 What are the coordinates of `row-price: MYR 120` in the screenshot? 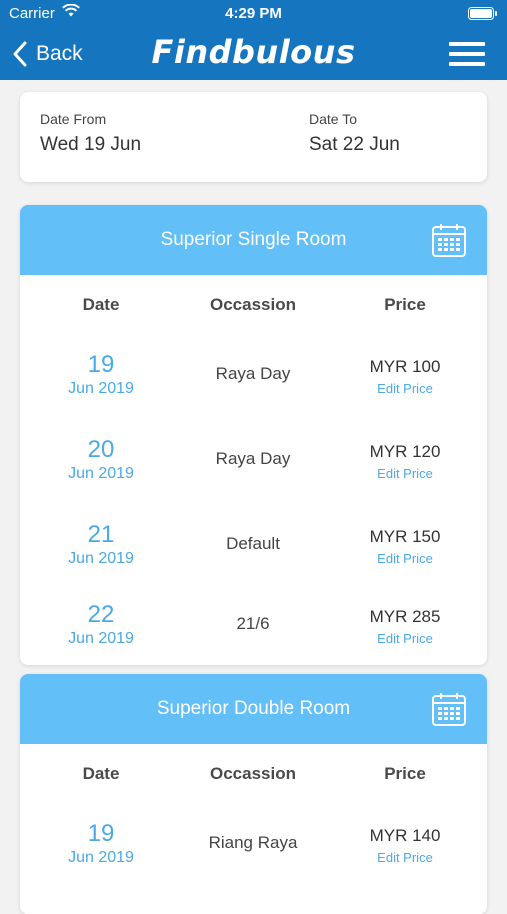 It's located at (405, 451).